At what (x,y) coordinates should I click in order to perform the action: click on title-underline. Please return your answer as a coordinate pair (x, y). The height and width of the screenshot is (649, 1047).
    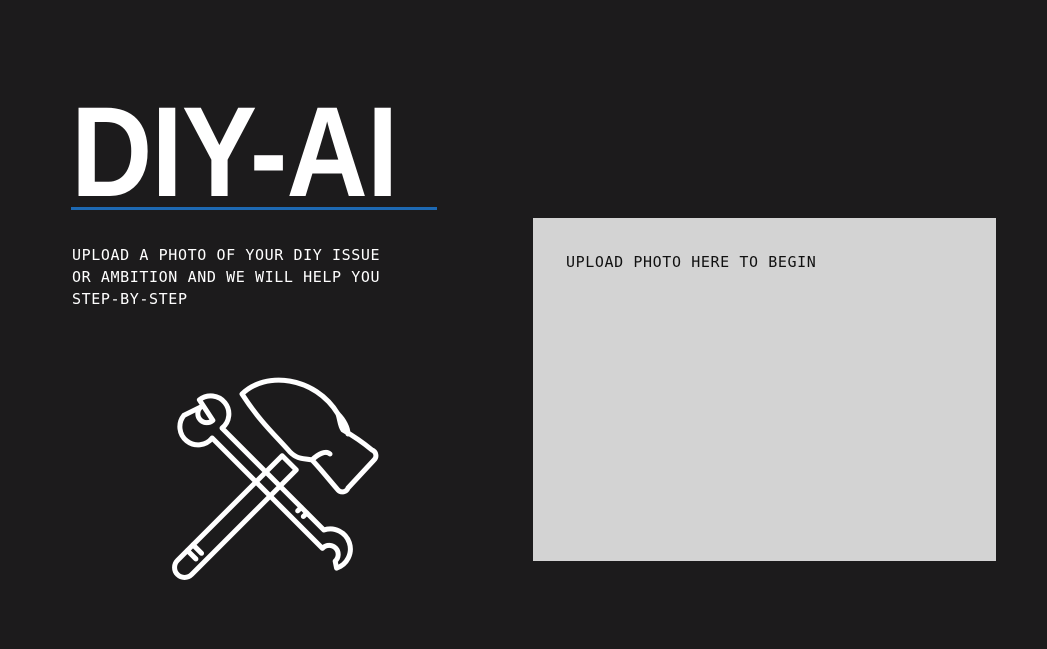
    Looking at the image, I should click on (254, 208).